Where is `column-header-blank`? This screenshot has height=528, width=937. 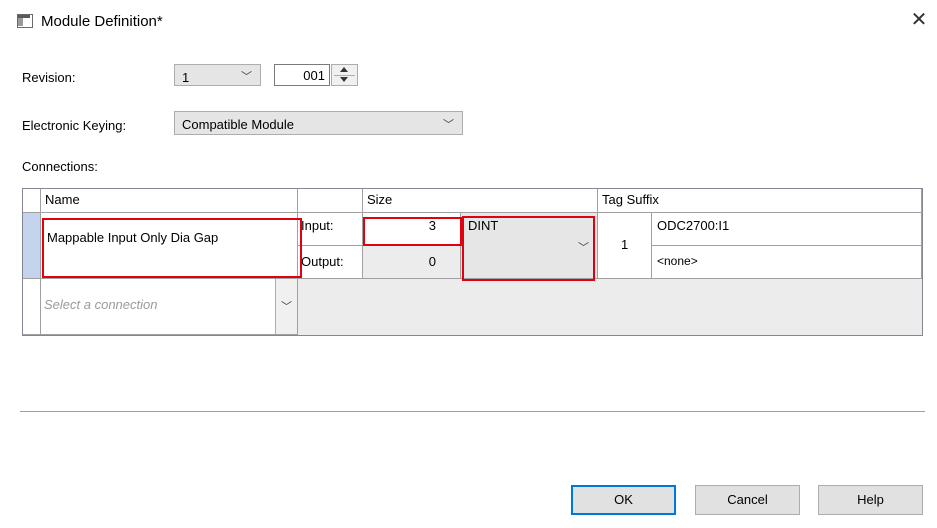 column-header-blank is located at coordinates (330, 201).